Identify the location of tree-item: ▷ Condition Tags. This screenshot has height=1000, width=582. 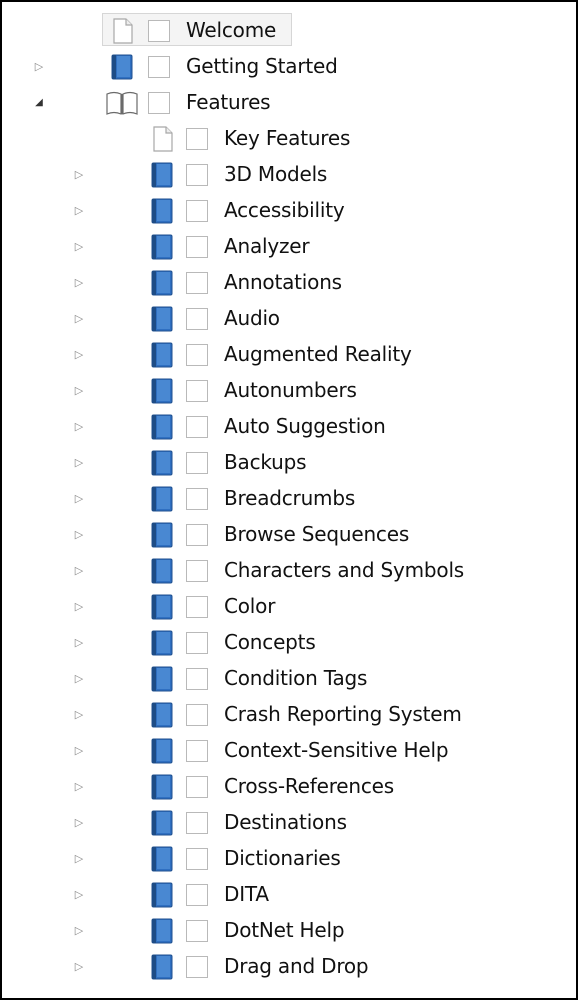
(289, 678).